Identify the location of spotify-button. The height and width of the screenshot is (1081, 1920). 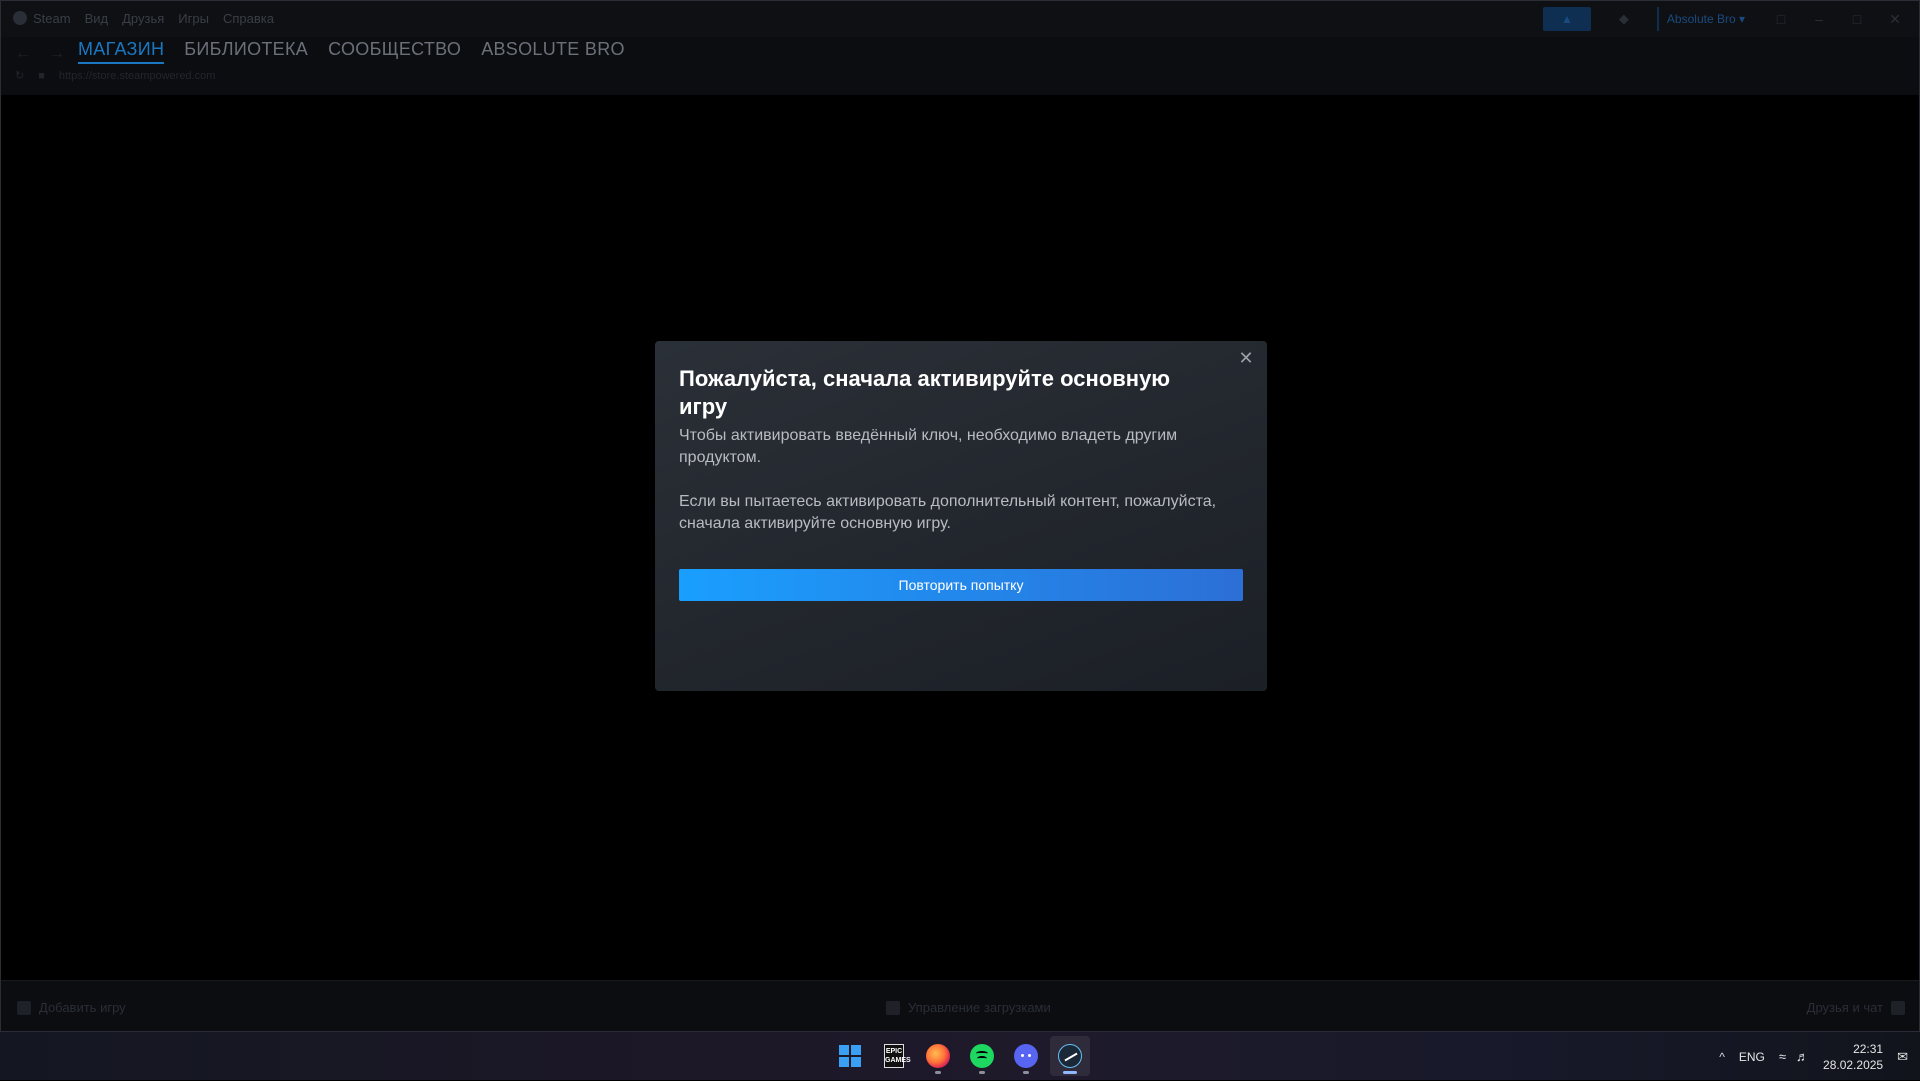
(982, 1056).